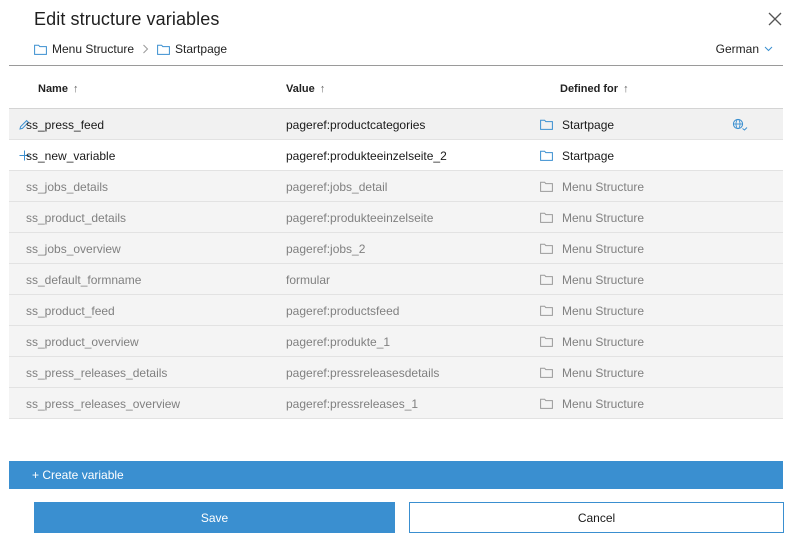  What do you see at coordinates (67, 186) in the screenshot?
I see `row-name: ss_jobs_details` at bounding box center [67, 186].